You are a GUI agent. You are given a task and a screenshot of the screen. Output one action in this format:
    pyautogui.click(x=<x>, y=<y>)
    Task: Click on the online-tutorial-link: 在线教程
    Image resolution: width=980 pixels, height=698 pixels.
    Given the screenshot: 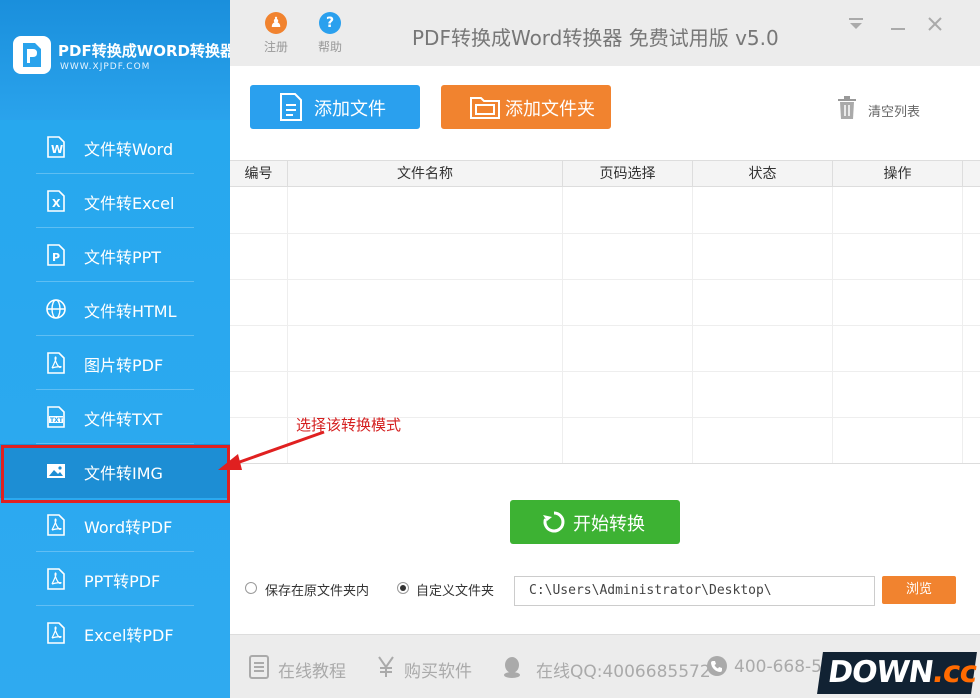 What is the action you would take?
    pyautogui.click(x=312, y=669)
    